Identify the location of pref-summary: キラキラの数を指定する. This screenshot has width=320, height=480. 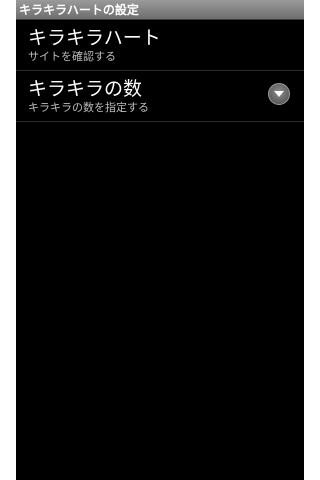
(88, 107).